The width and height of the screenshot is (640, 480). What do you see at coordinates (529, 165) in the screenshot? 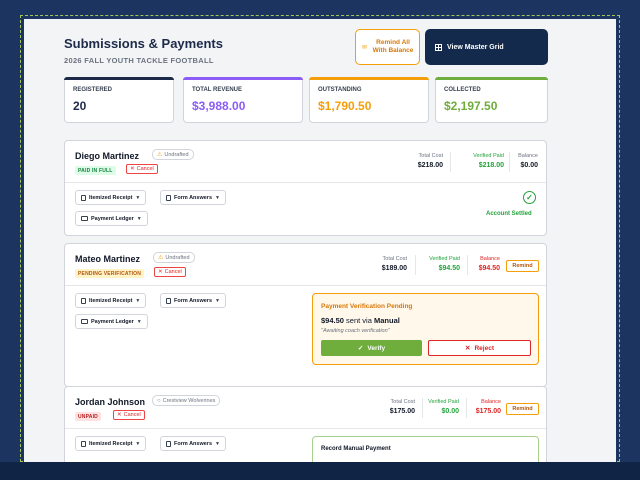
I see `balance-value: $0.00` at bounding box center [529, 165].